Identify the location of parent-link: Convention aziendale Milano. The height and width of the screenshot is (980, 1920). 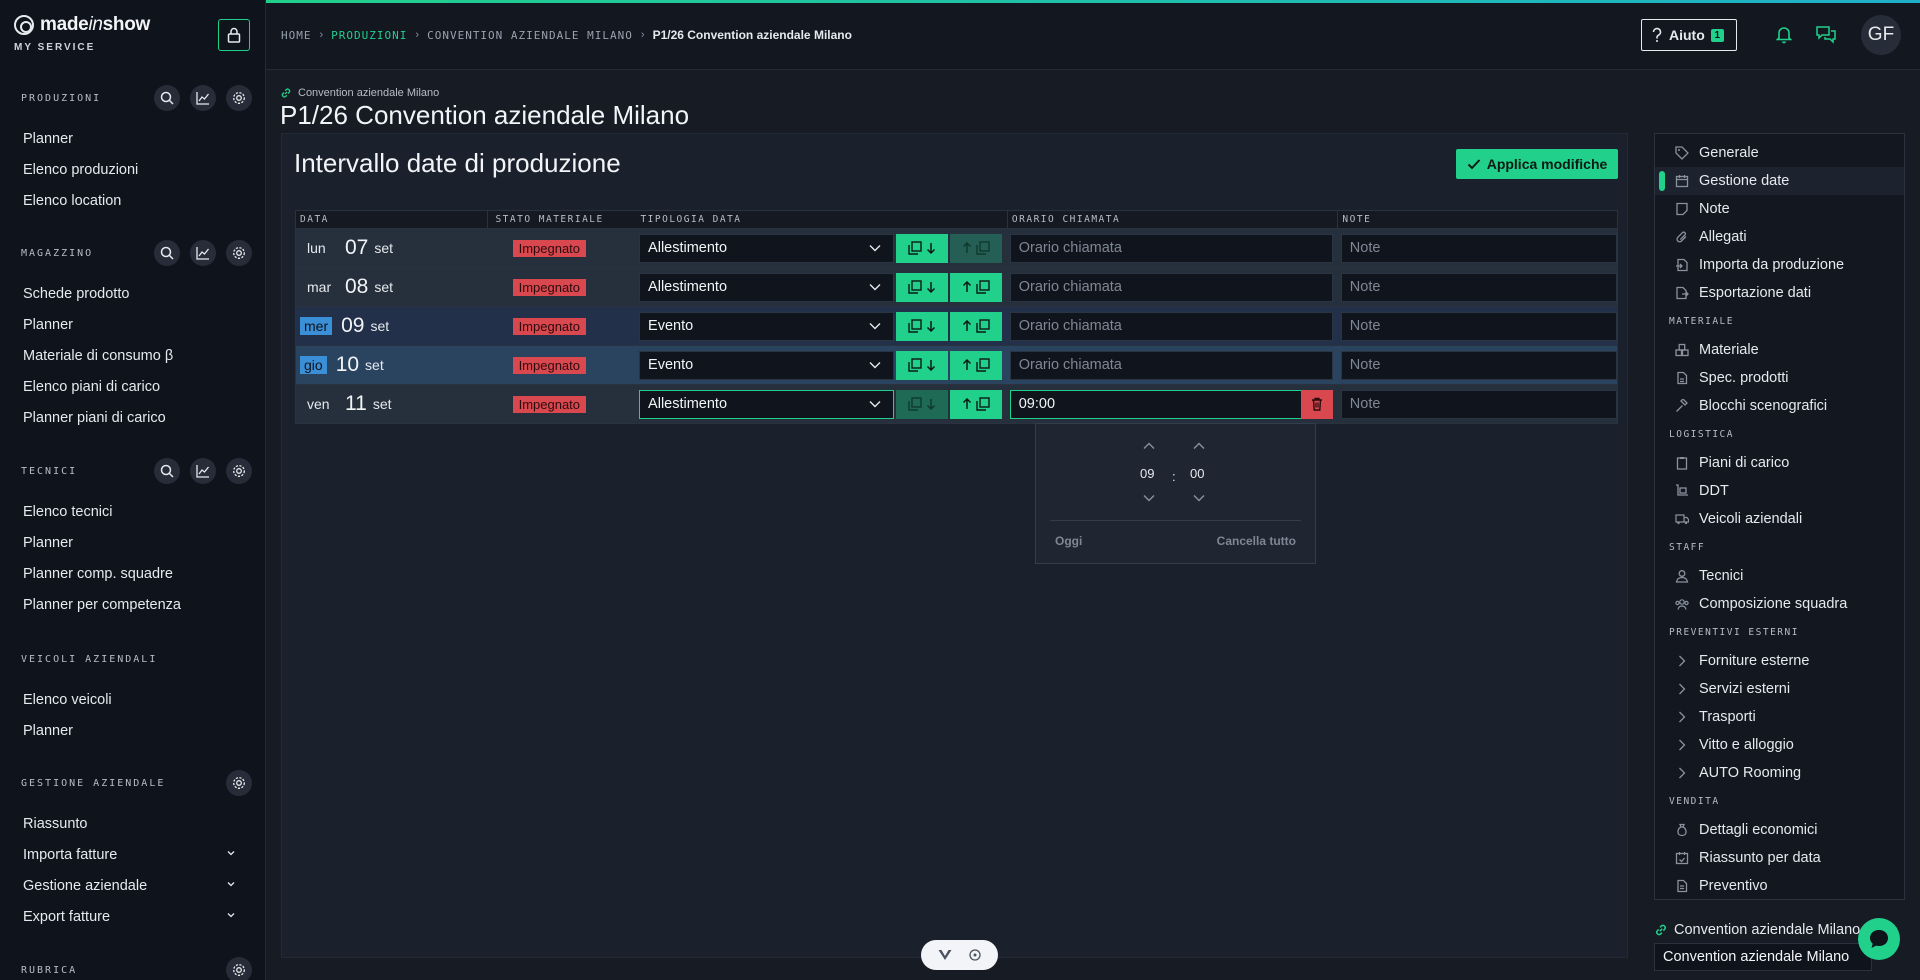
(359, 93).